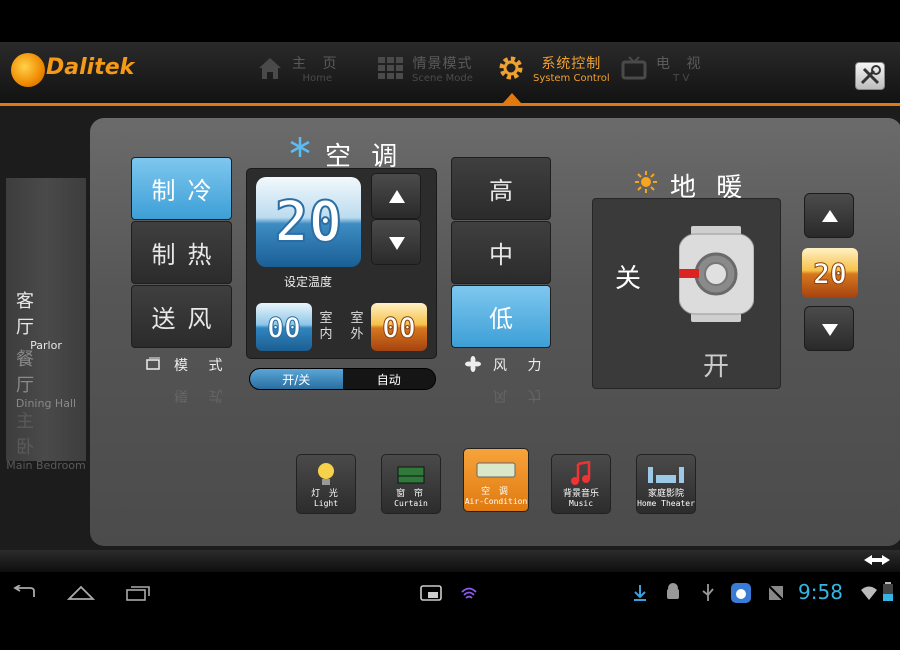  Describe the element at coordinates (673, 591) in the screenshot. I see `android-debug-icon` at that location.